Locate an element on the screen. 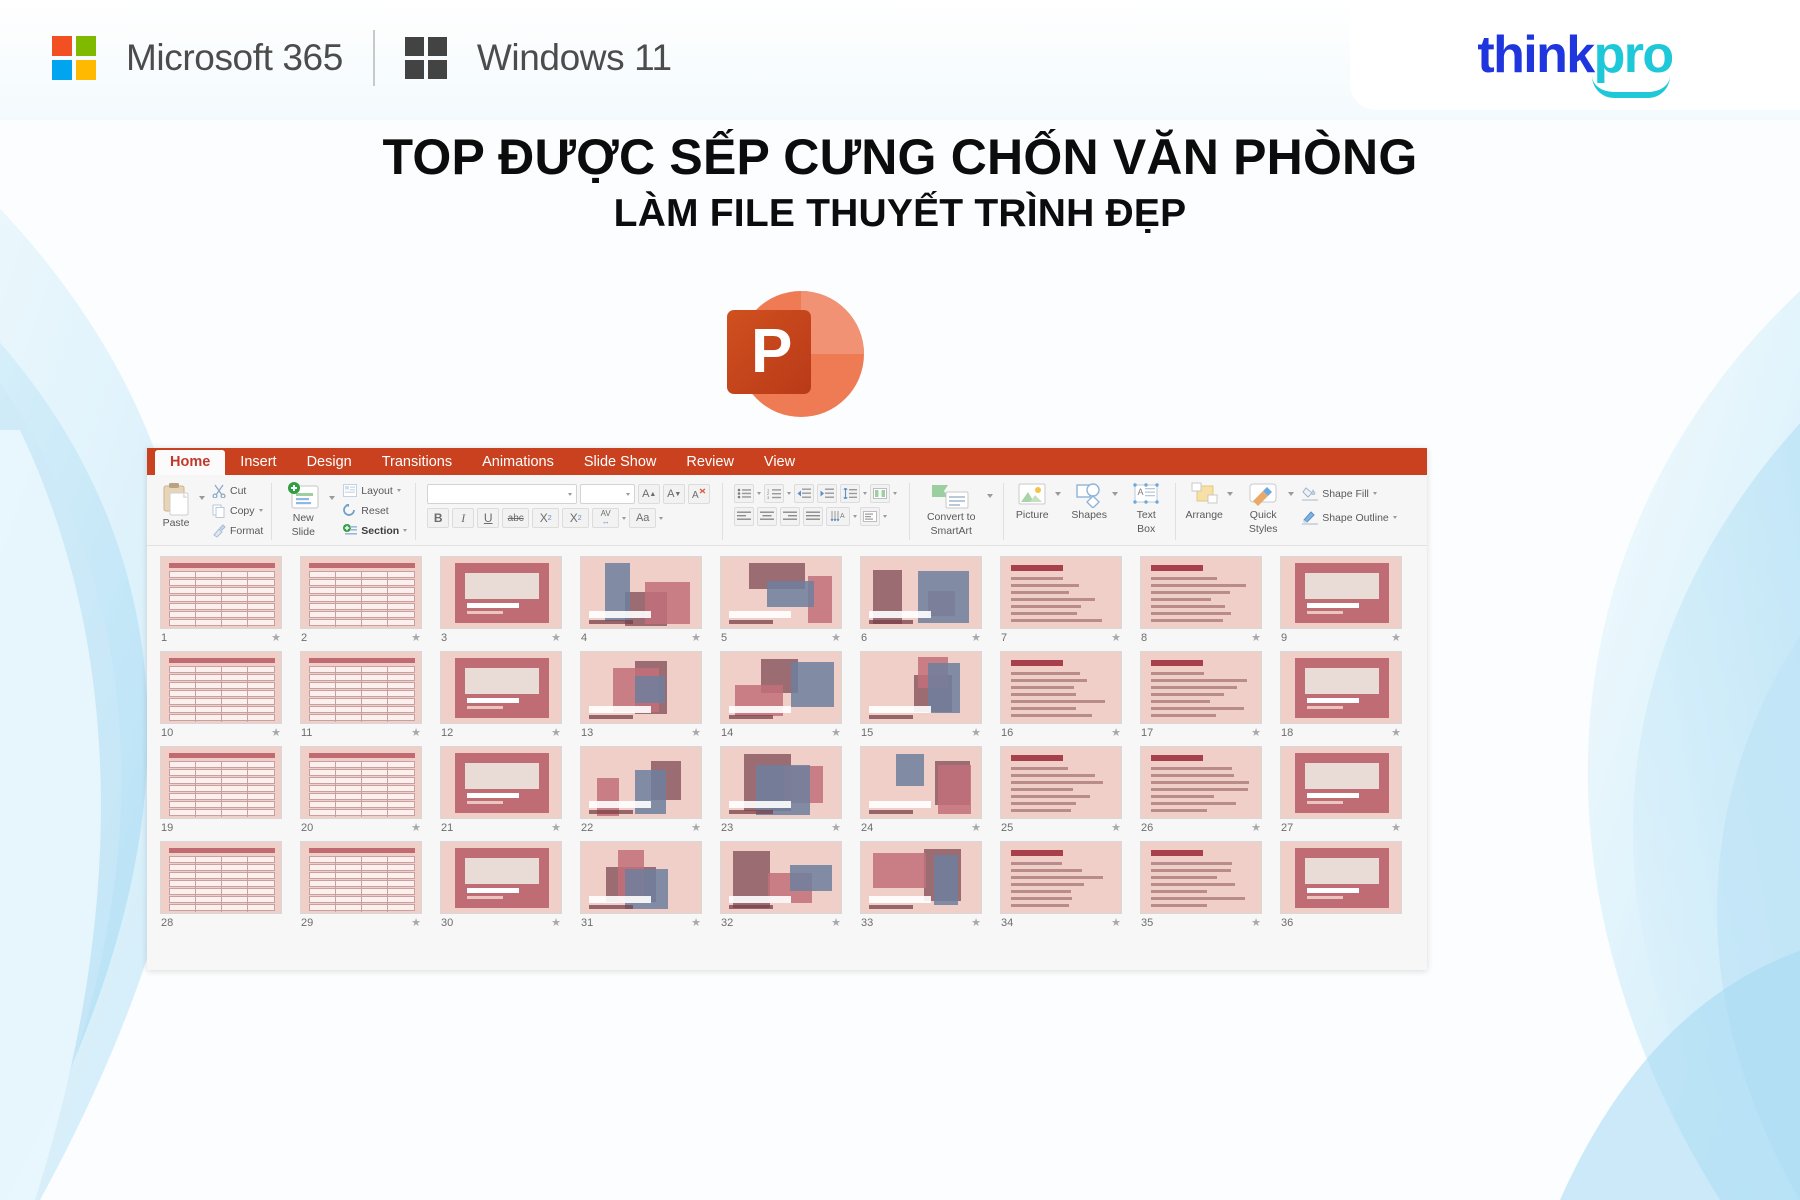 This screenshot has width=1800, height=1200. slide-cell: 11 ★ is located at coordinates (367, 696).